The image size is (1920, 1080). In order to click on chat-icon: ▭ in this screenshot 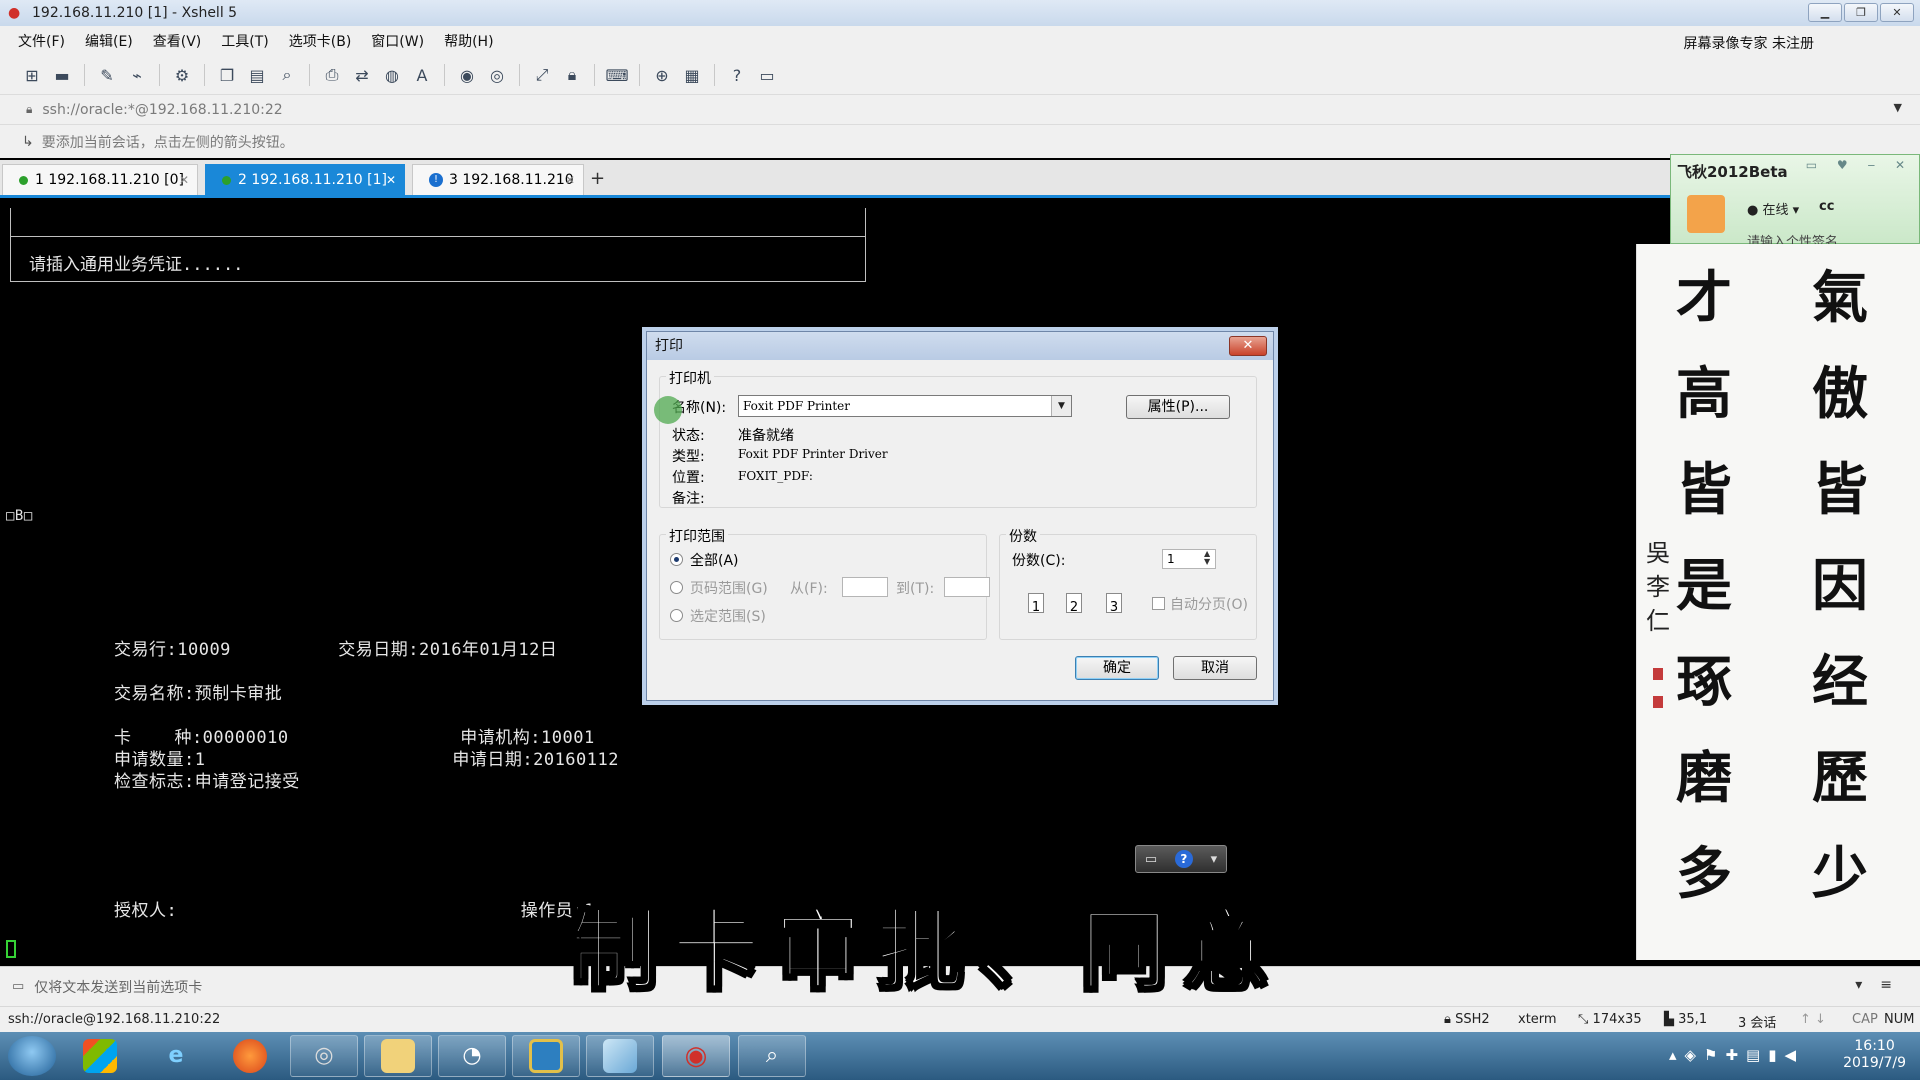, I will do `click(767, 75)`.